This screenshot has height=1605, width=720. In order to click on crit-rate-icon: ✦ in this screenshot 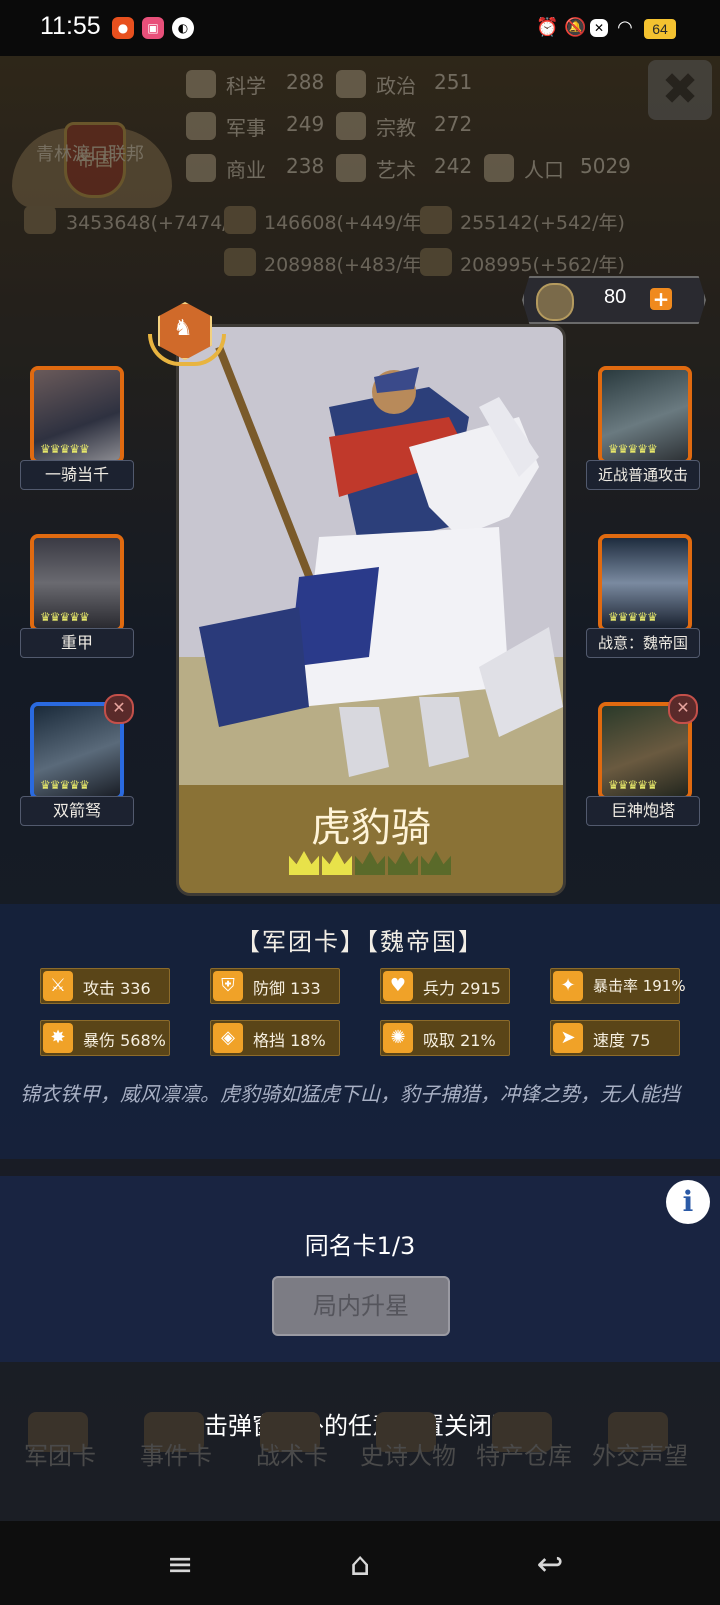, I will do `click(568, 986)`.